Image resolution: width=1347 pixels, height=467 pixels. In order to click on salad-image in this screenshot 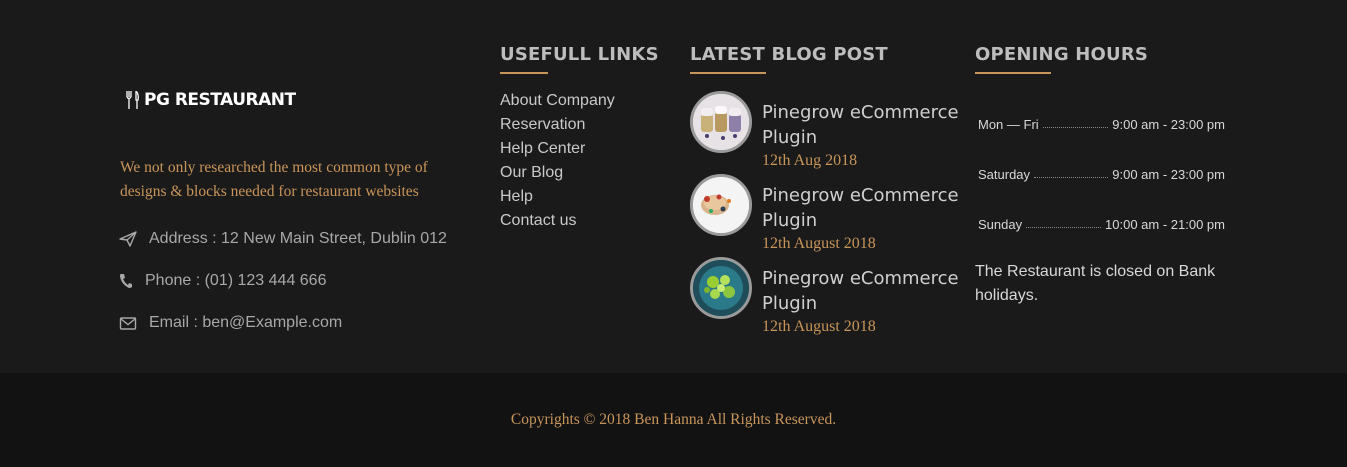, I will do `click(721, 288)`.